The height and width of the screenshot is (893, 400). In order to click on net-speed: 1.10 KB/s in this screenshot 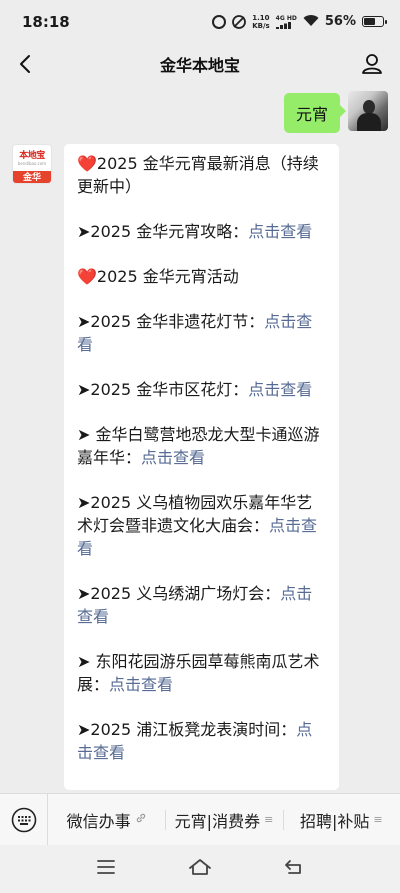, I will do `click(260, 22)`.